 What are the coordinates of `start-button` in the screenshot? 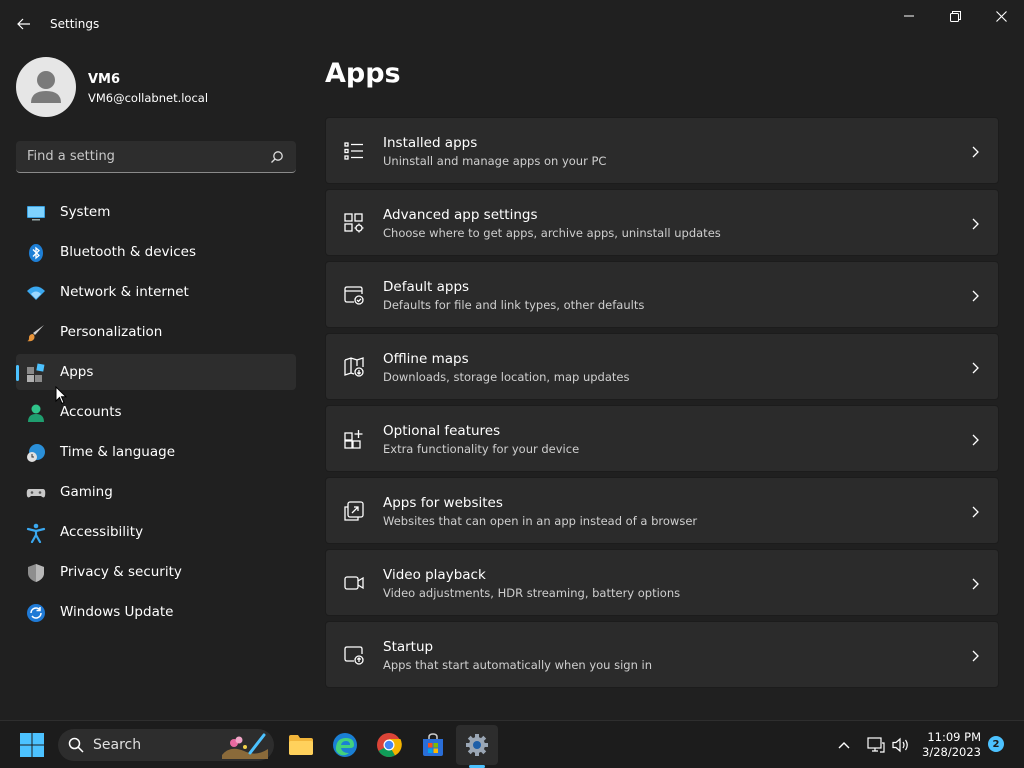 It's located at (32, 745).